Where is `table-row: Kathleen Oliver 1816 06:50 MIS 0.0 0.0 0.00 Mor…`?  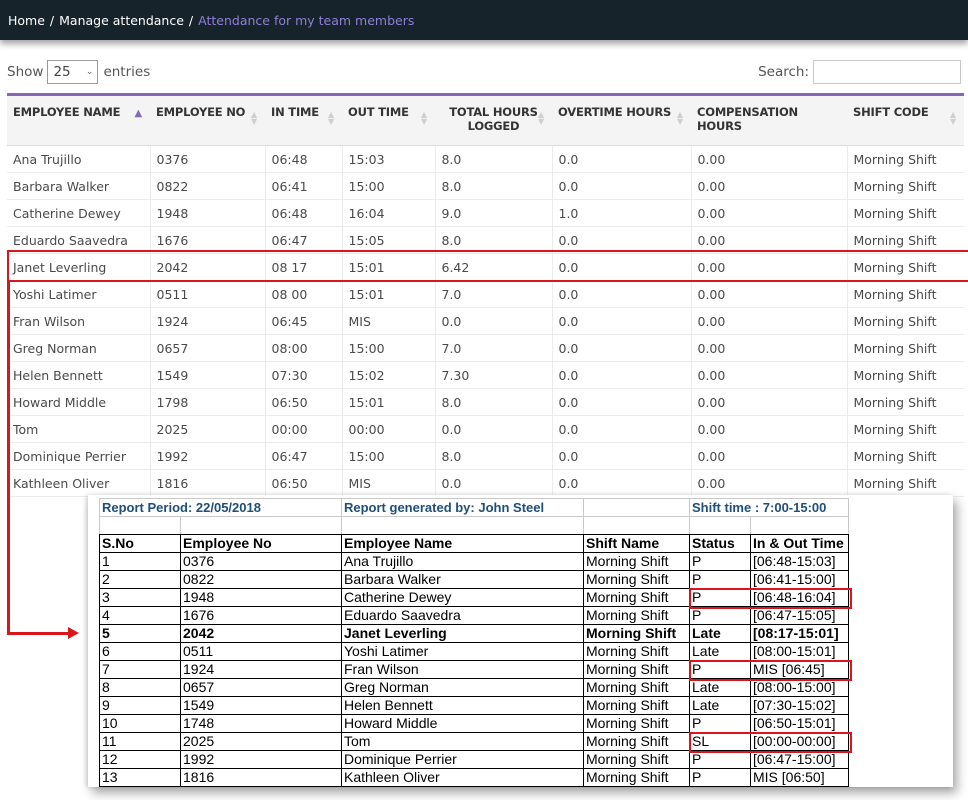
table-row: Kathleen Oliver 1816 06:50 MIS 0.0 0.0 0.00 Mor… is located at coordinates (485, 483).